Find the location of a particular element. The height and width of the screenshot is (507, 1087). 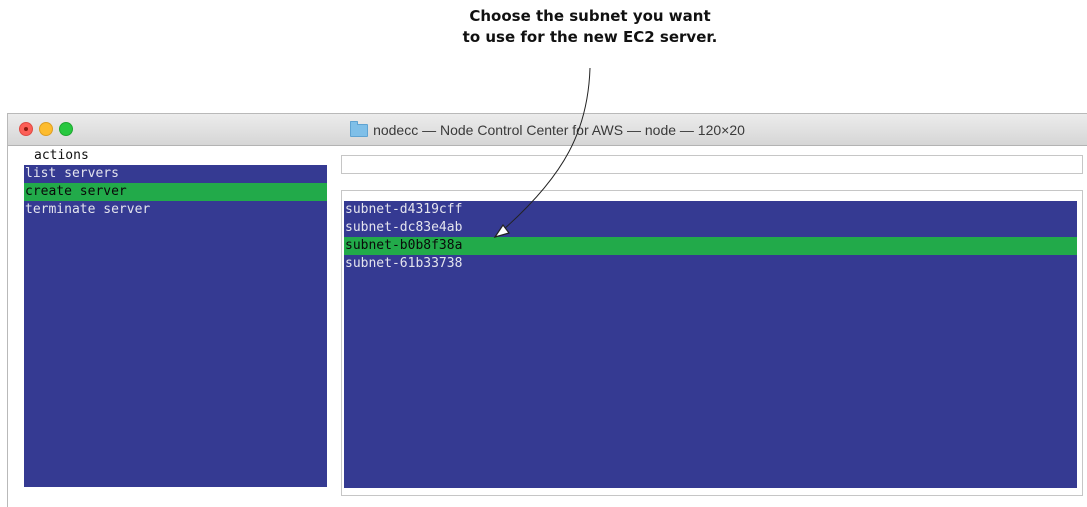

annotation-line-2: to use for the new EC2 server. is located at coordinates (590, 37).